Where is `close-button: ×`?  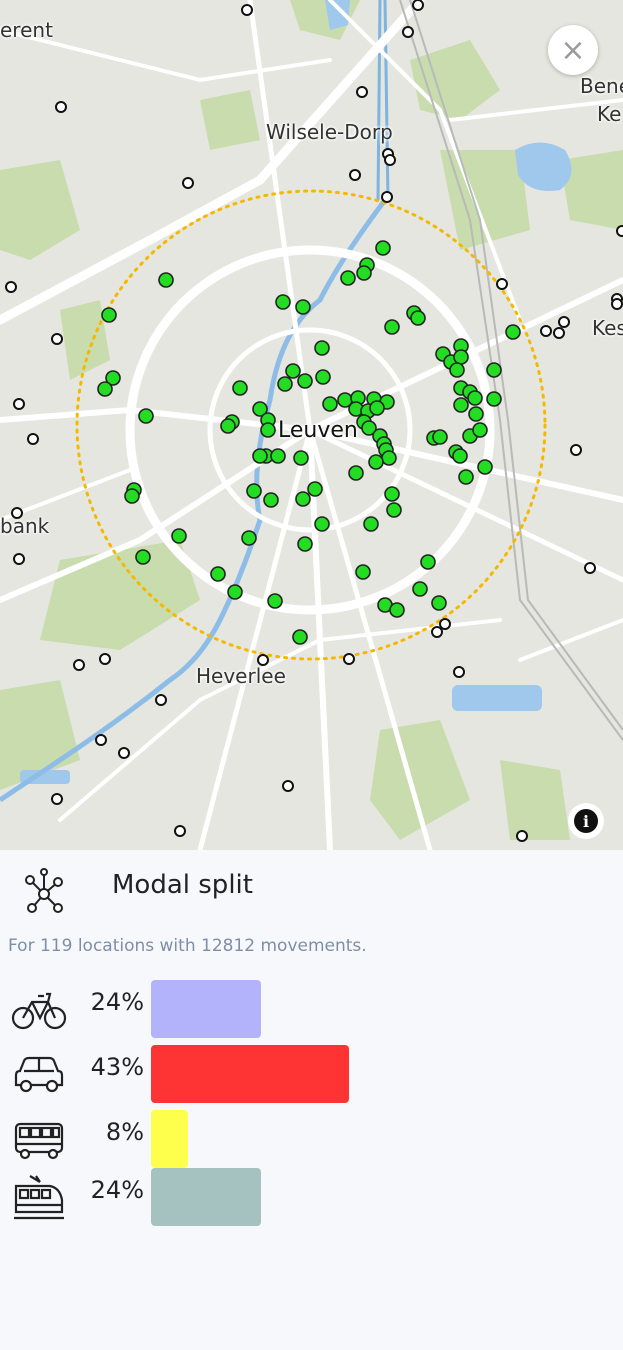 close-button: × is located at coordinates (573, 50).